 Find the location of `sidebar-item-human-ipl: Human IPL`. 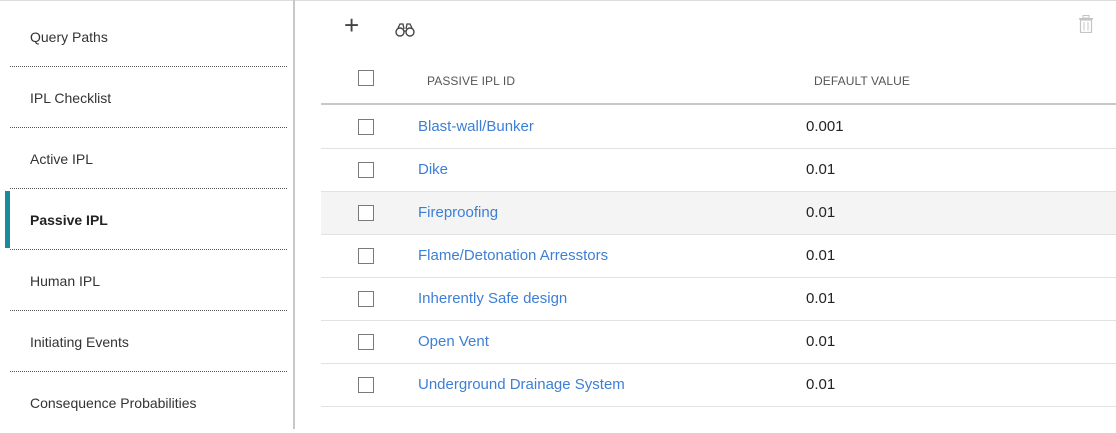

sidebar-item-human-ipl: Human IPL is located at coordinates (146, 280).